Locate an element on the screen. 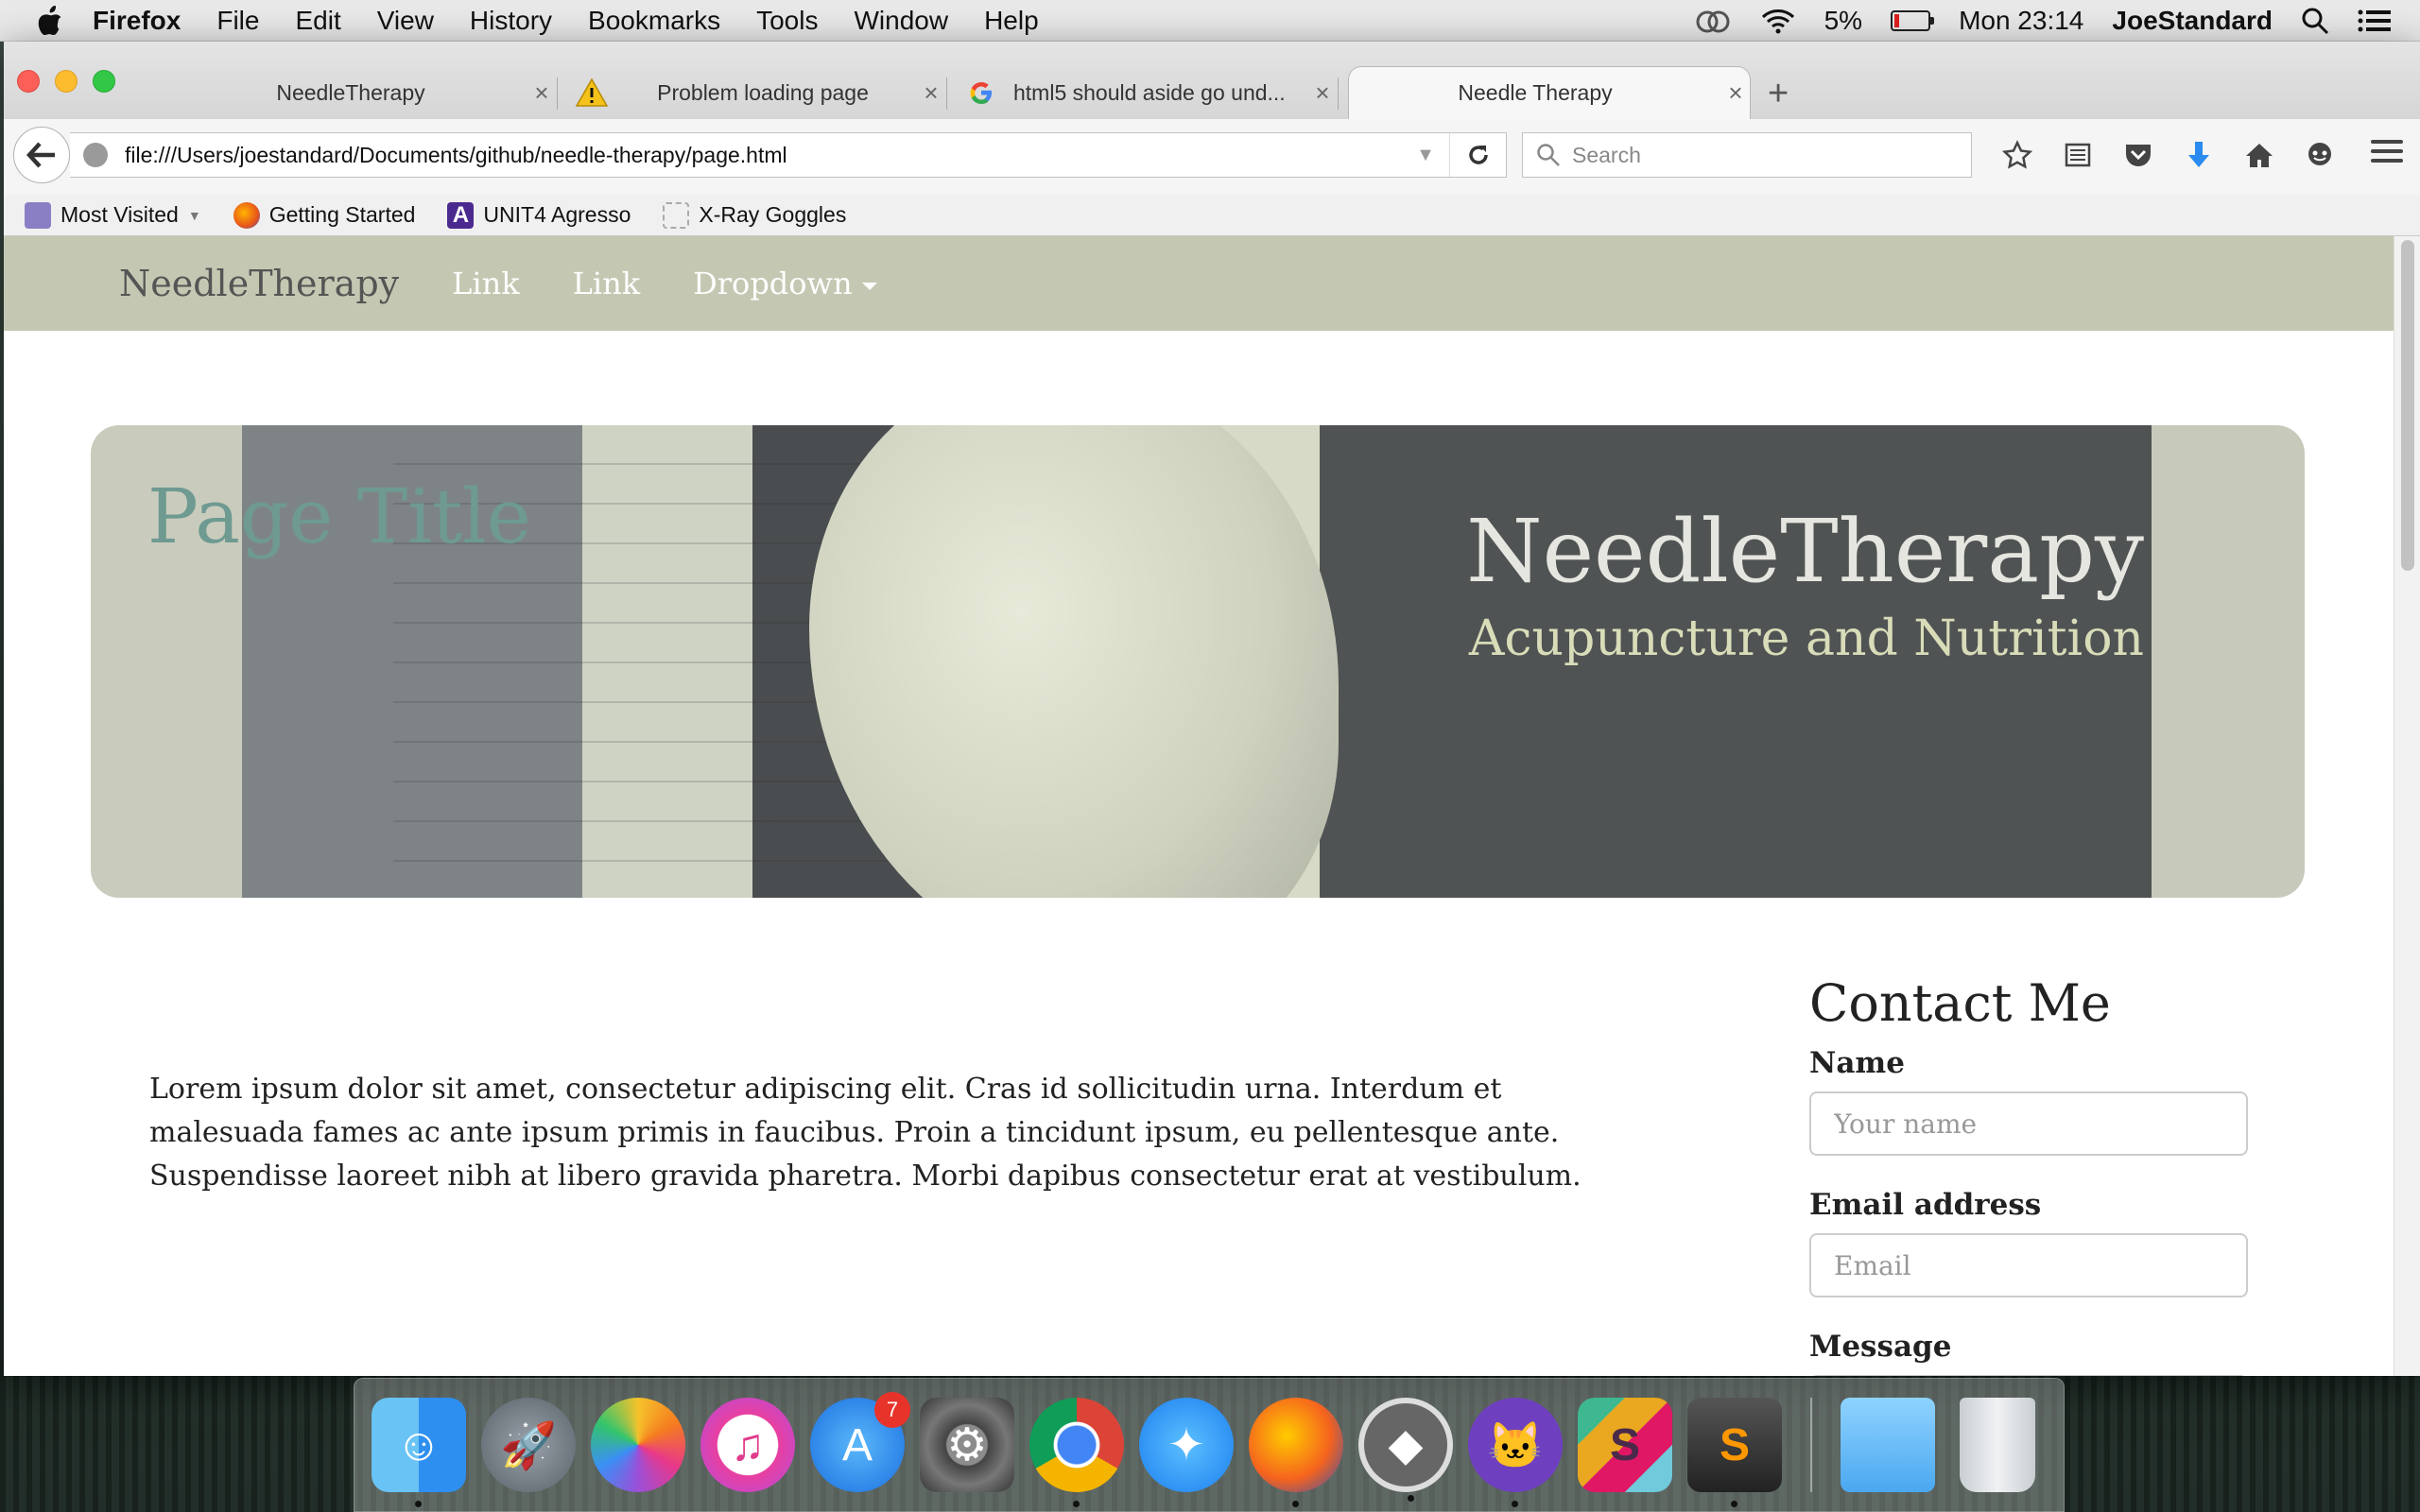 This screenshot has height=1512, width=2420. menu-help: Help is located at coordinates (1012, 21).